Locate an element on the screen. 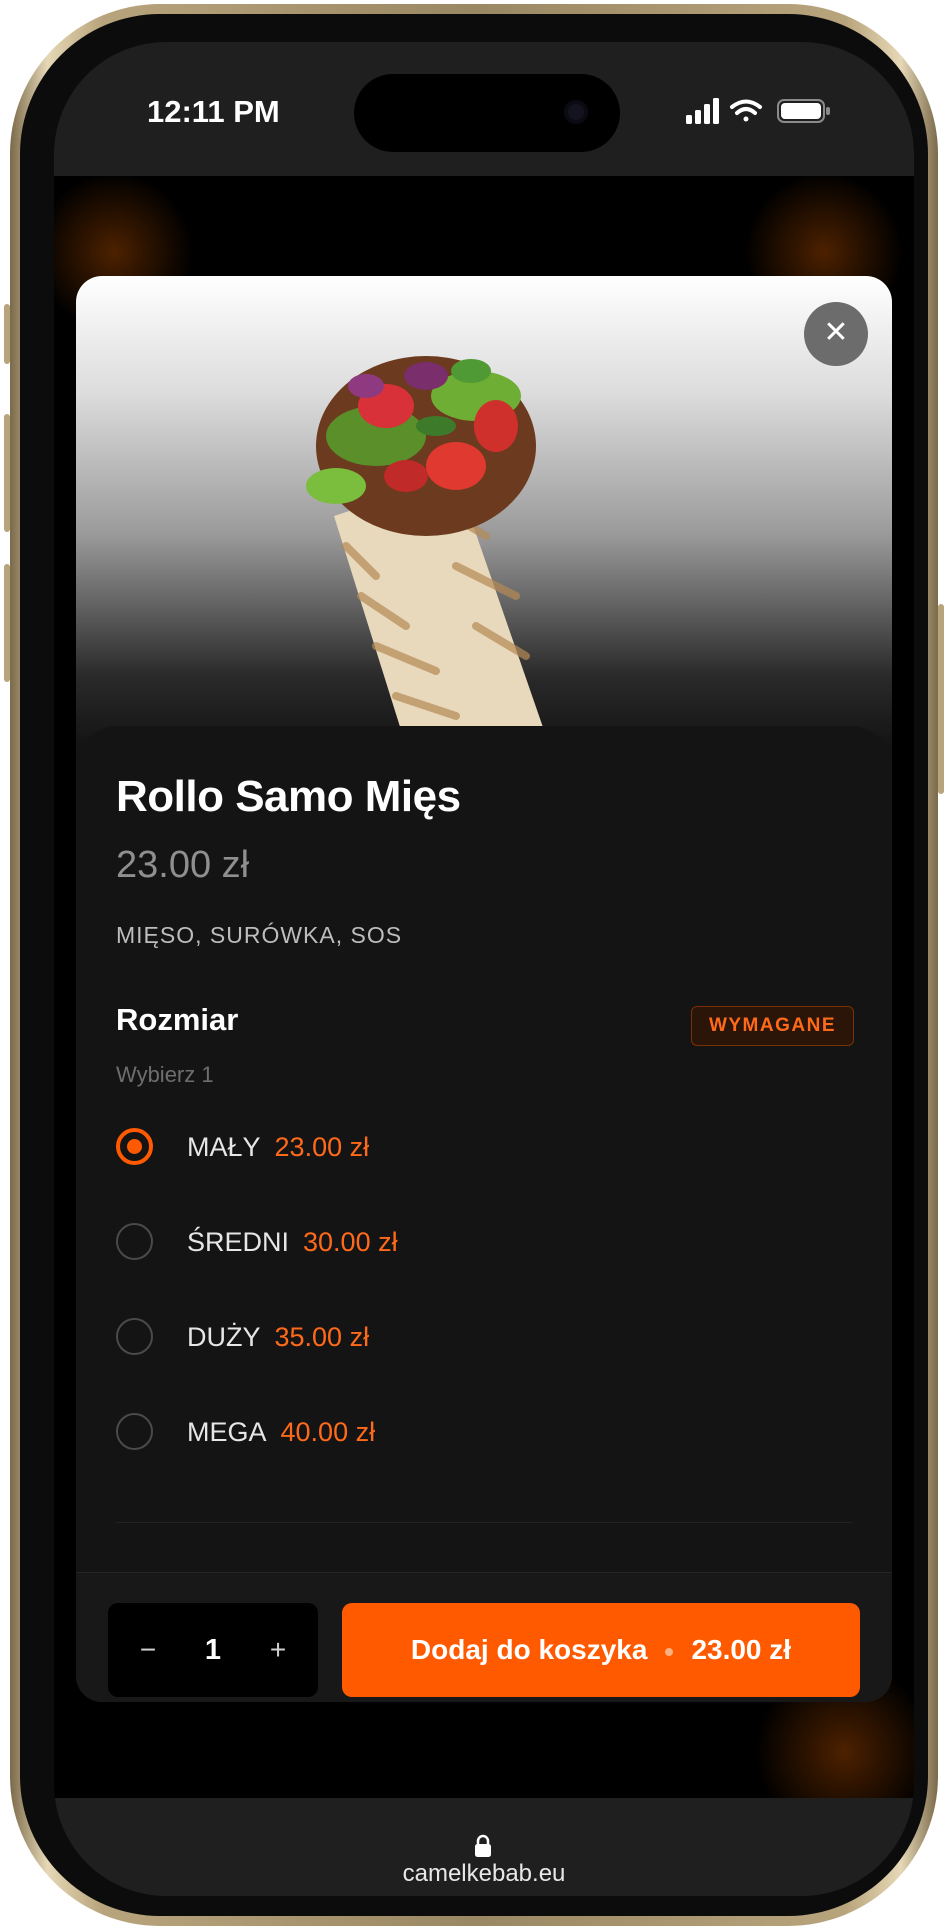 This screenshot has height=1930, width=948. lock-icon is located at coordinates (483, 1845).